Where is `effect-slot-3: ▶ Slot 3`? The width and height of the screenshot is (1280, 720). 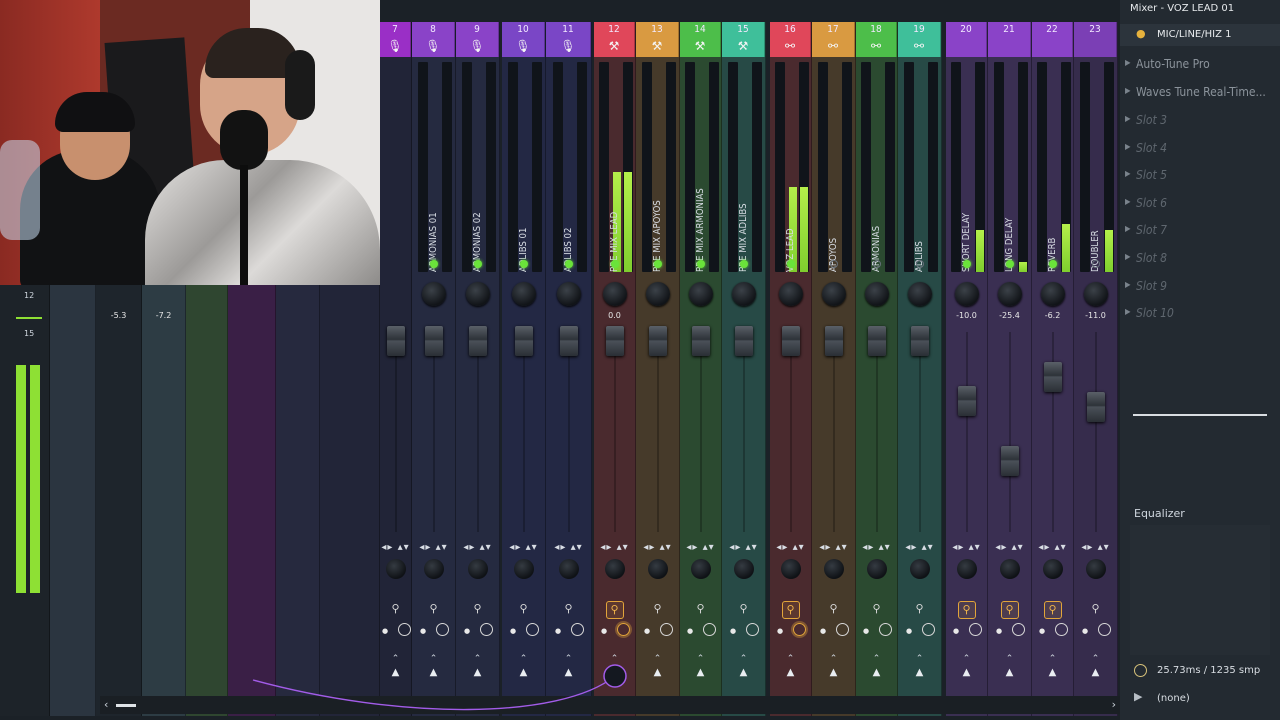 effect-slot-3: ▶ Slot 3 is located at coordinates (1200, 120).